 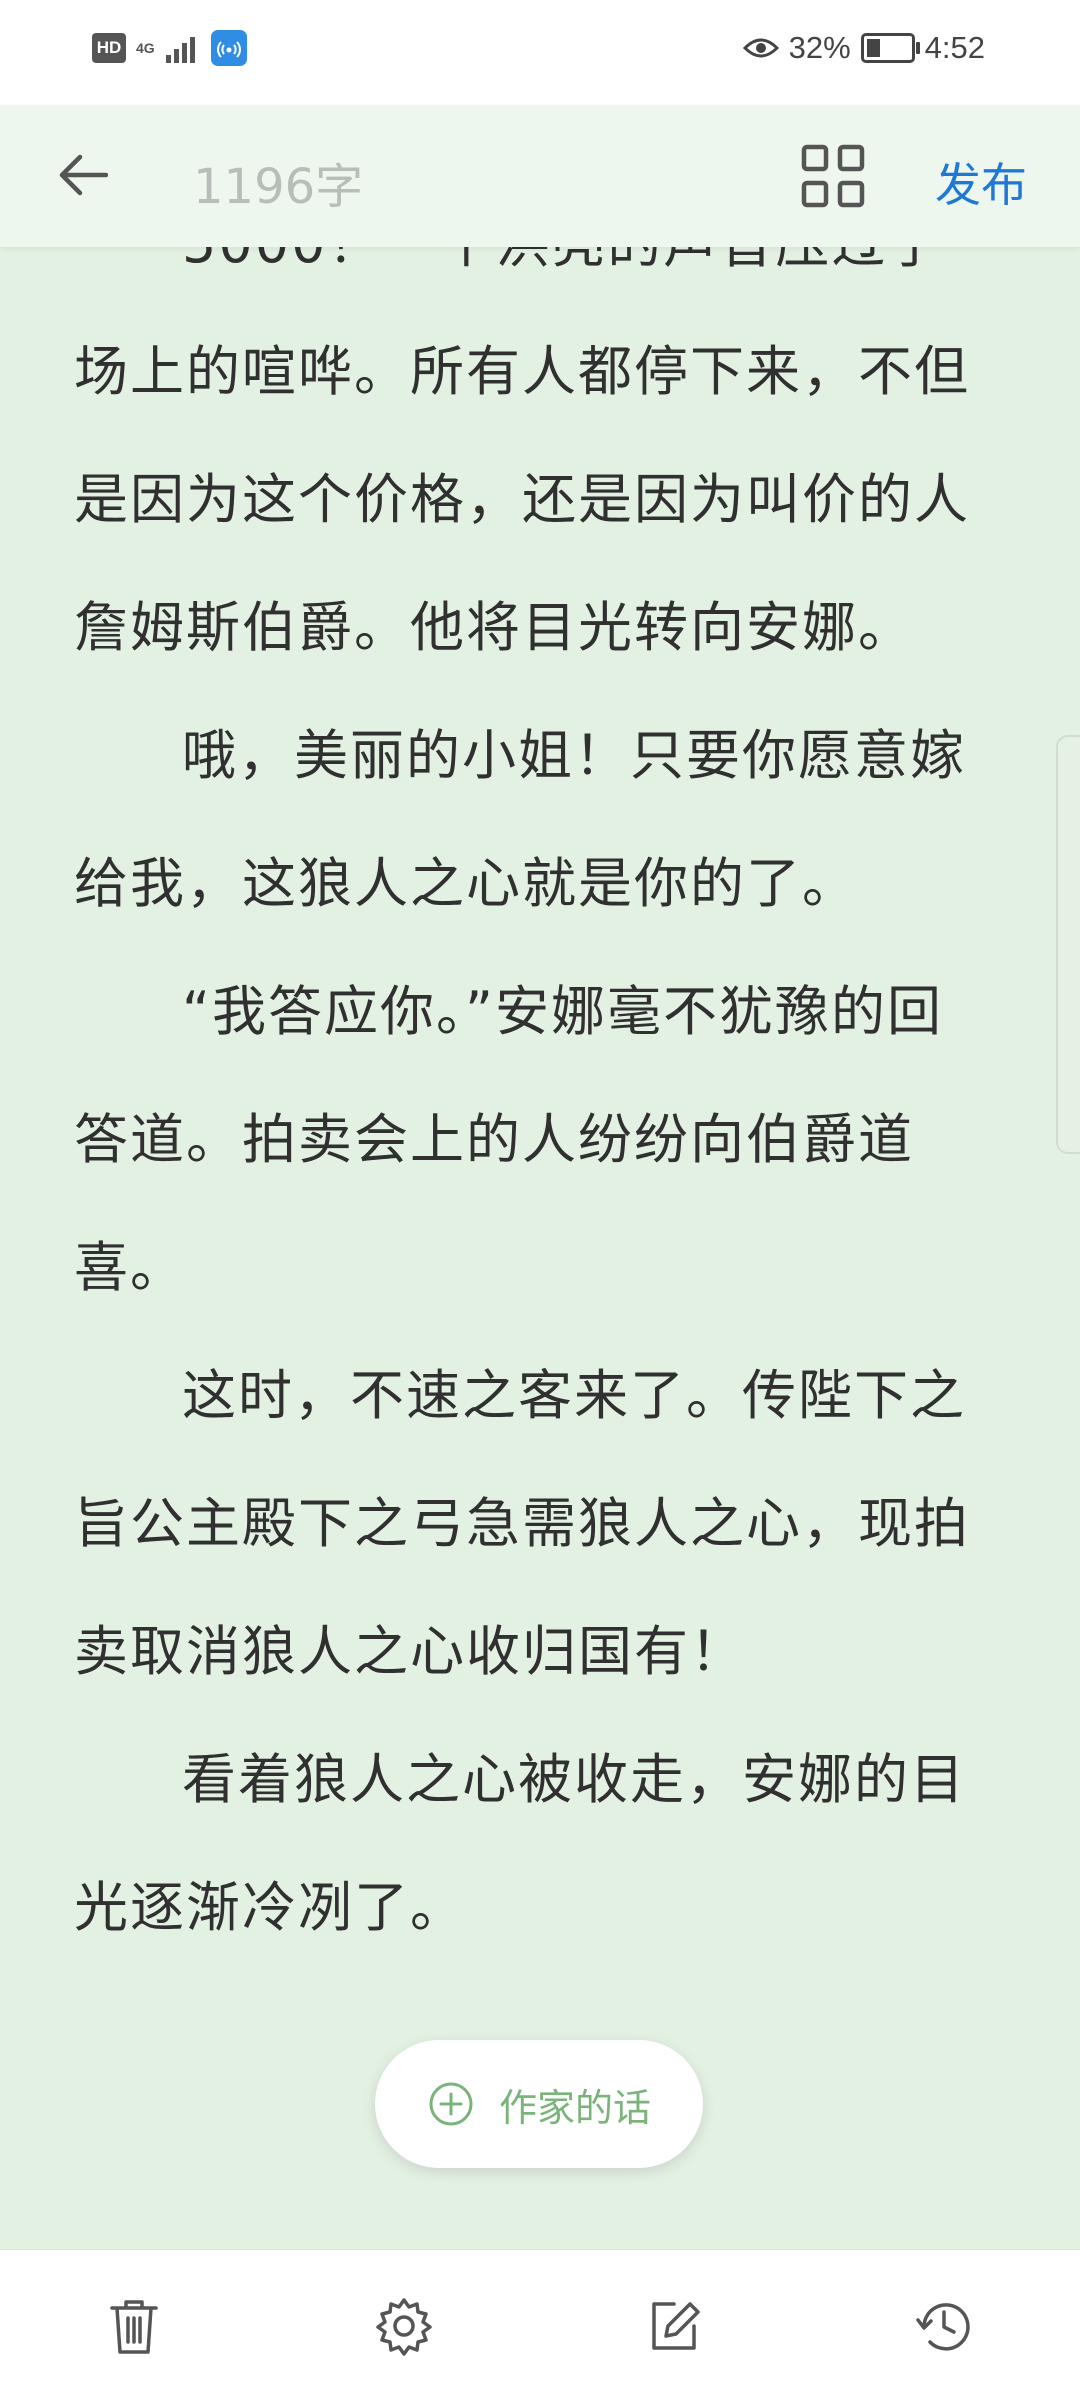 I want to click on add-circle-icon, so click(x=451, y=2104).